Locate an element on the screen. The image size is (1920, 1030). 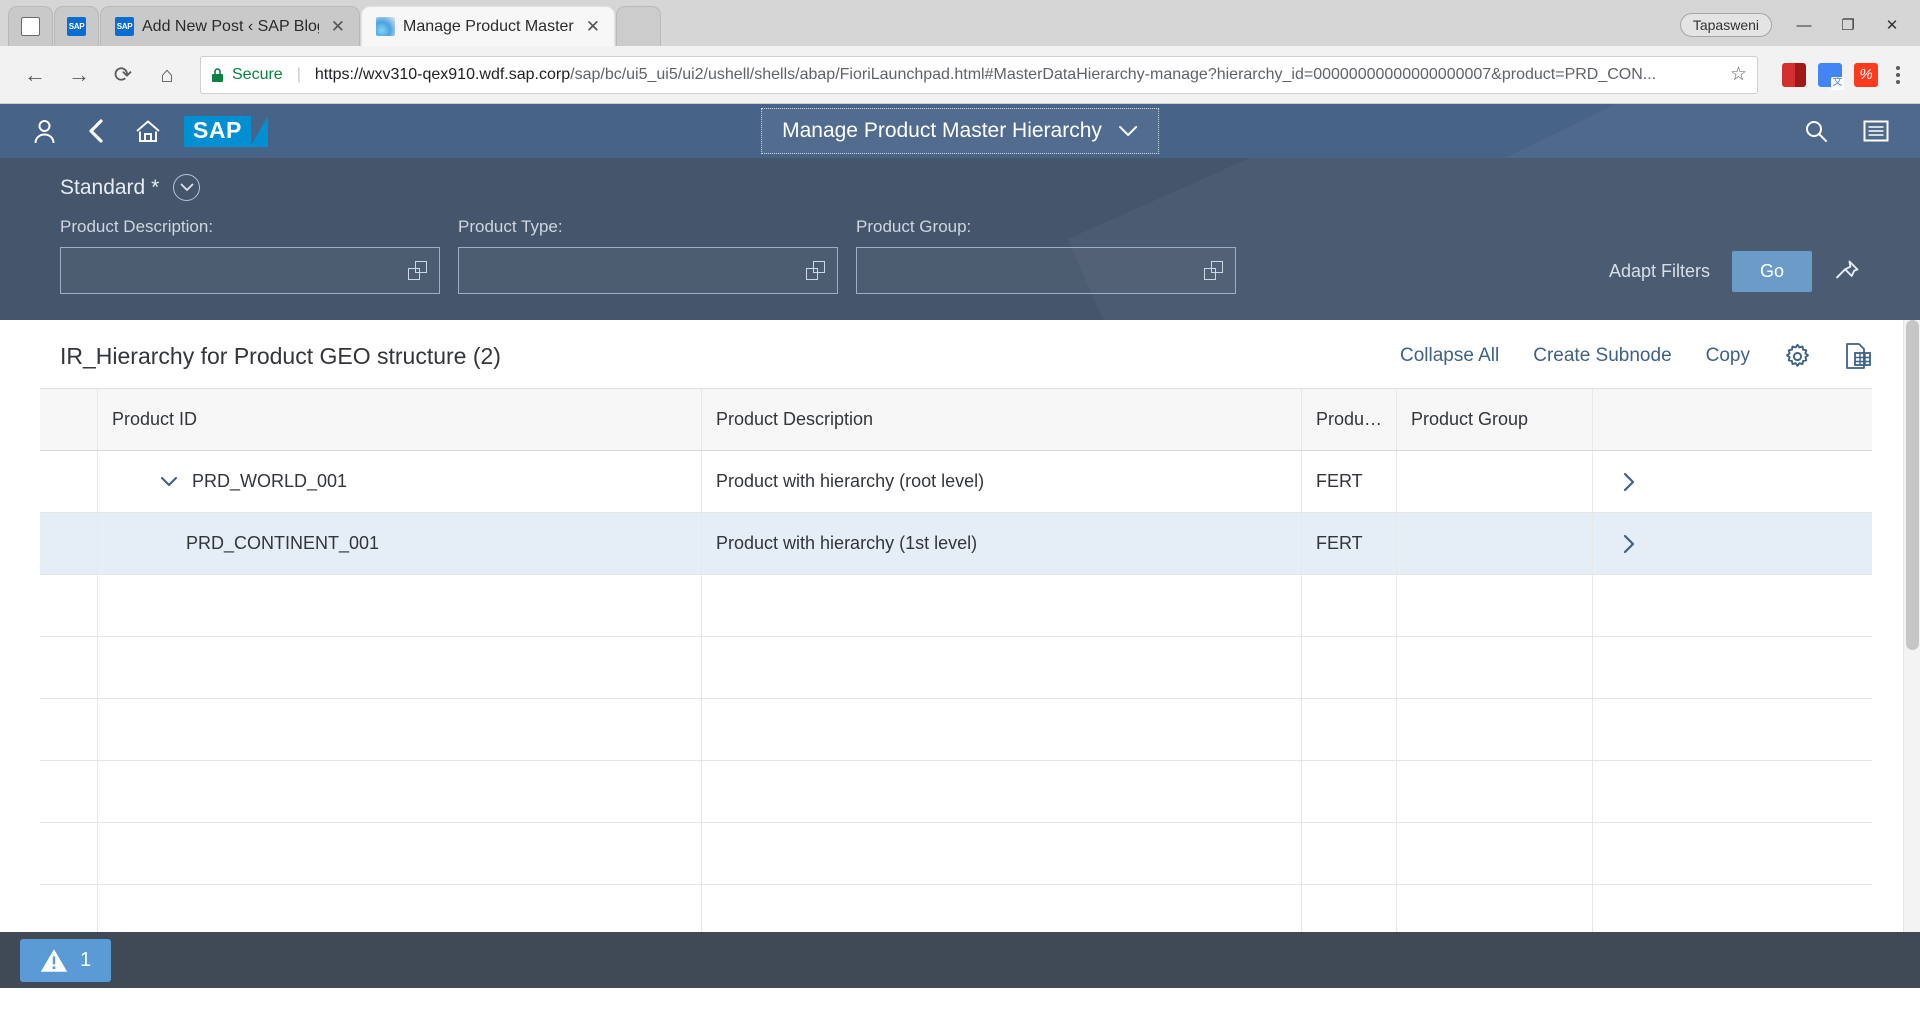
adapt-filters-button: Adapt Filters is located at coordinates (1659, 271).